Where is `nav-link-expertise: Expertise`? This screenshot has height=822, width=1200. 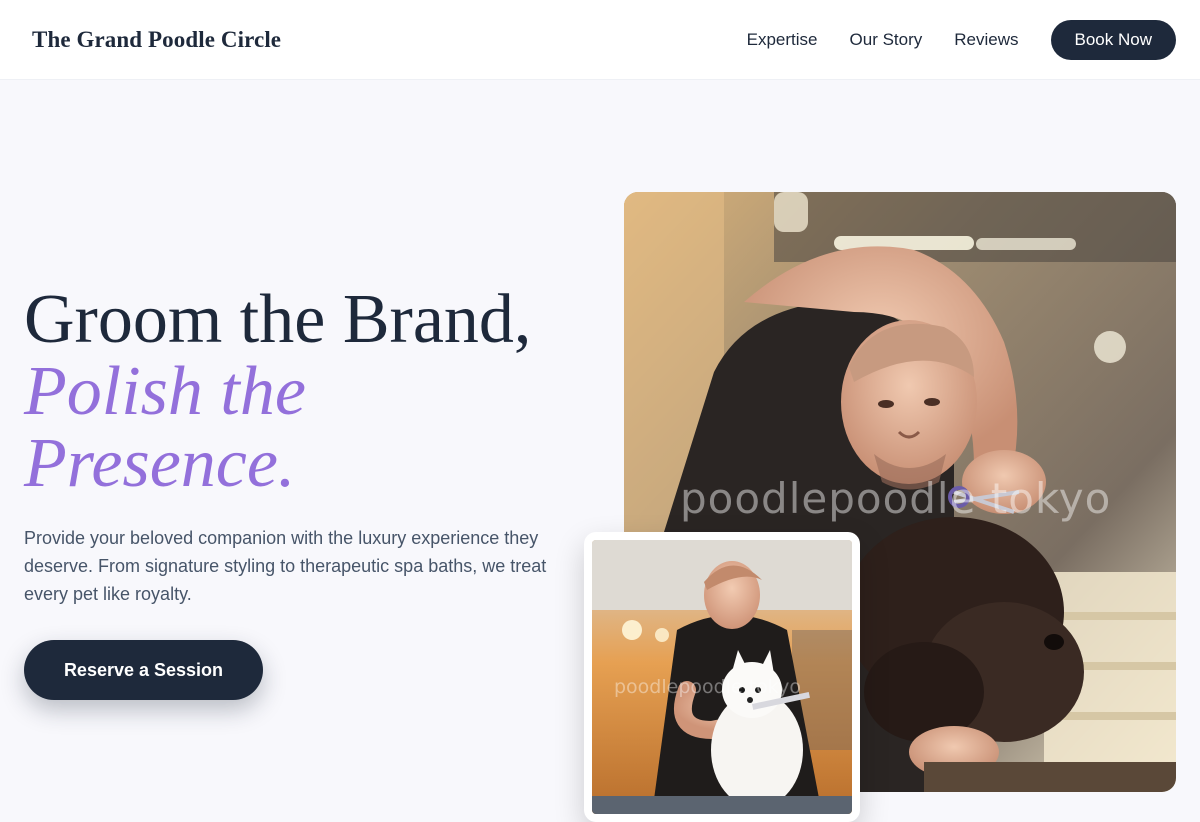 nav-link-expertise: Expertise is located at coordinates (782, 40).